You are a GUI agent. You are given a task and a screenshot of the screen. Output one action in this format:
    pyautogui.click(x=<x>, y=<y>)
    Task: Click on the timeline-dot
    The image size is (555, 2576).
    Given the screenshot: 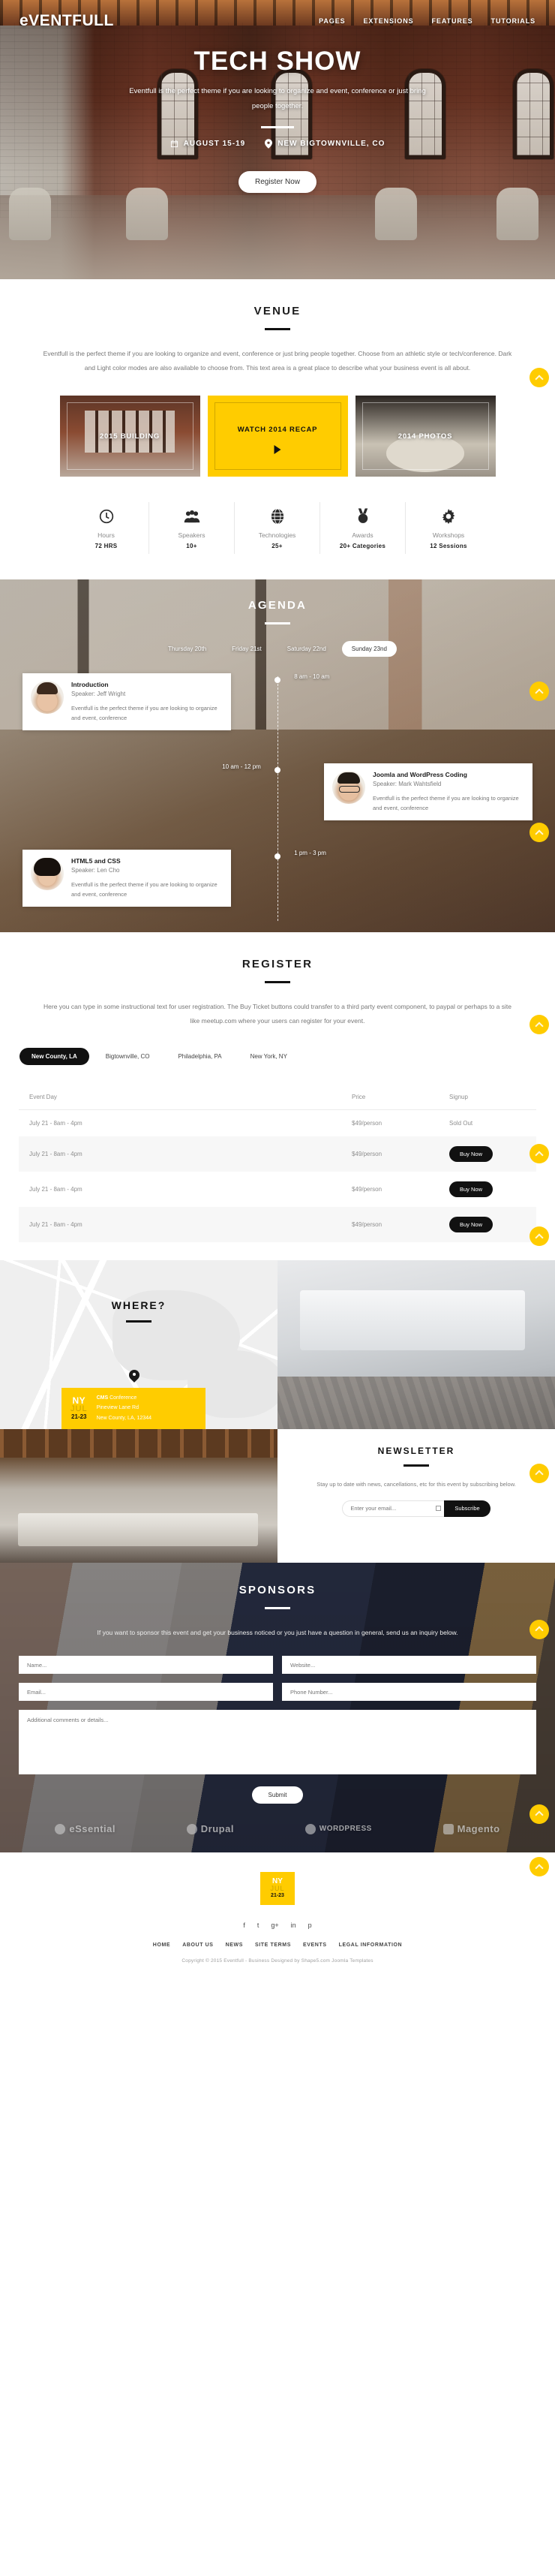 What is the action you would take?
    pyautogui.click(x=277, y=680)
    